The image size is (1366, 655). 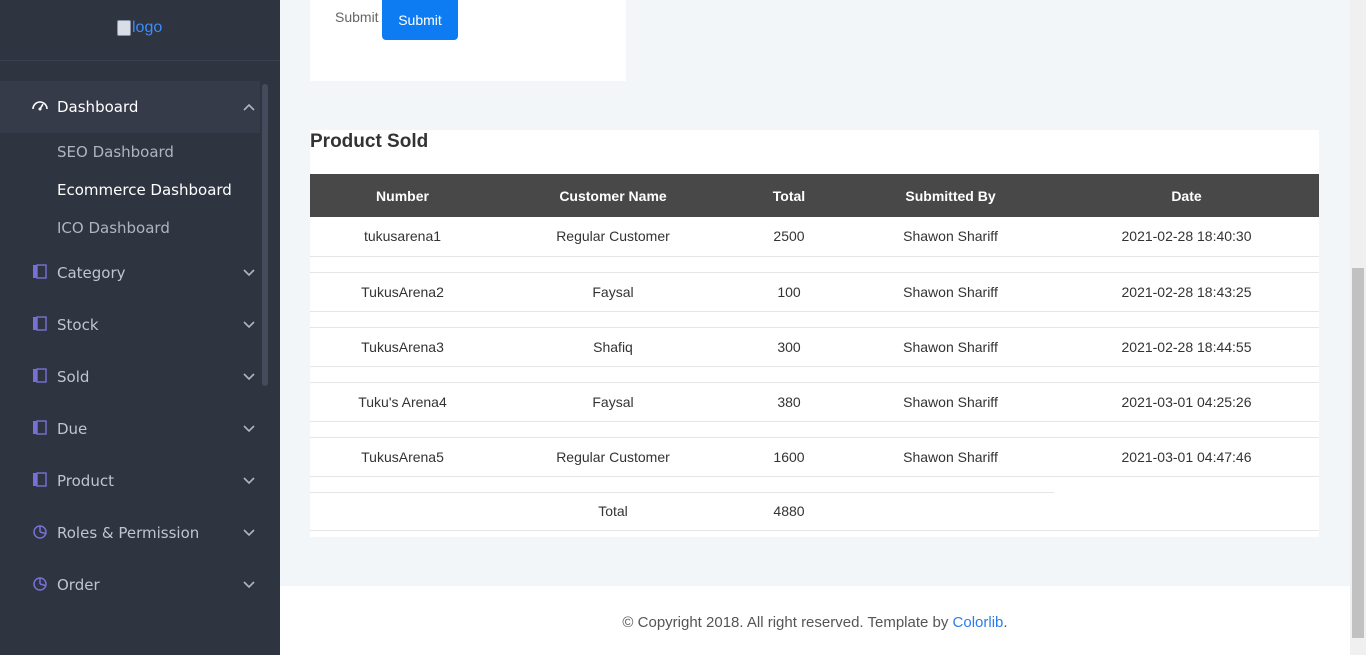 What do you see at coordinates (98, 107) in the screenshot?
I see `sidebar-item-label: Dashboard` at bounding box center [98, 107].